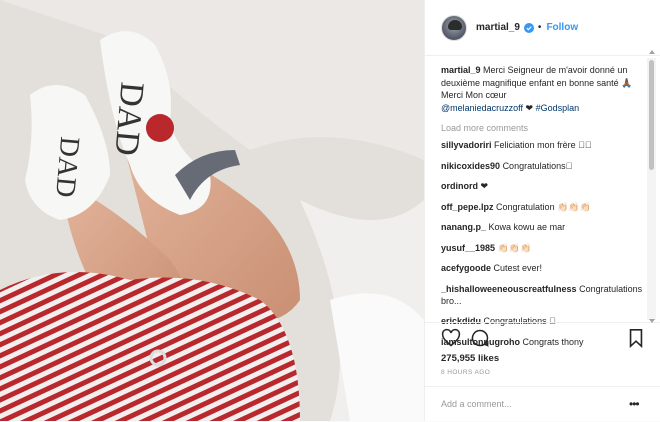 Image resolution: width=660 pixels, height=422 pixels. What do you see at coordinates (451, 338) in the screenshot?
I see `heart-icon` at bounding box center [451, 338].